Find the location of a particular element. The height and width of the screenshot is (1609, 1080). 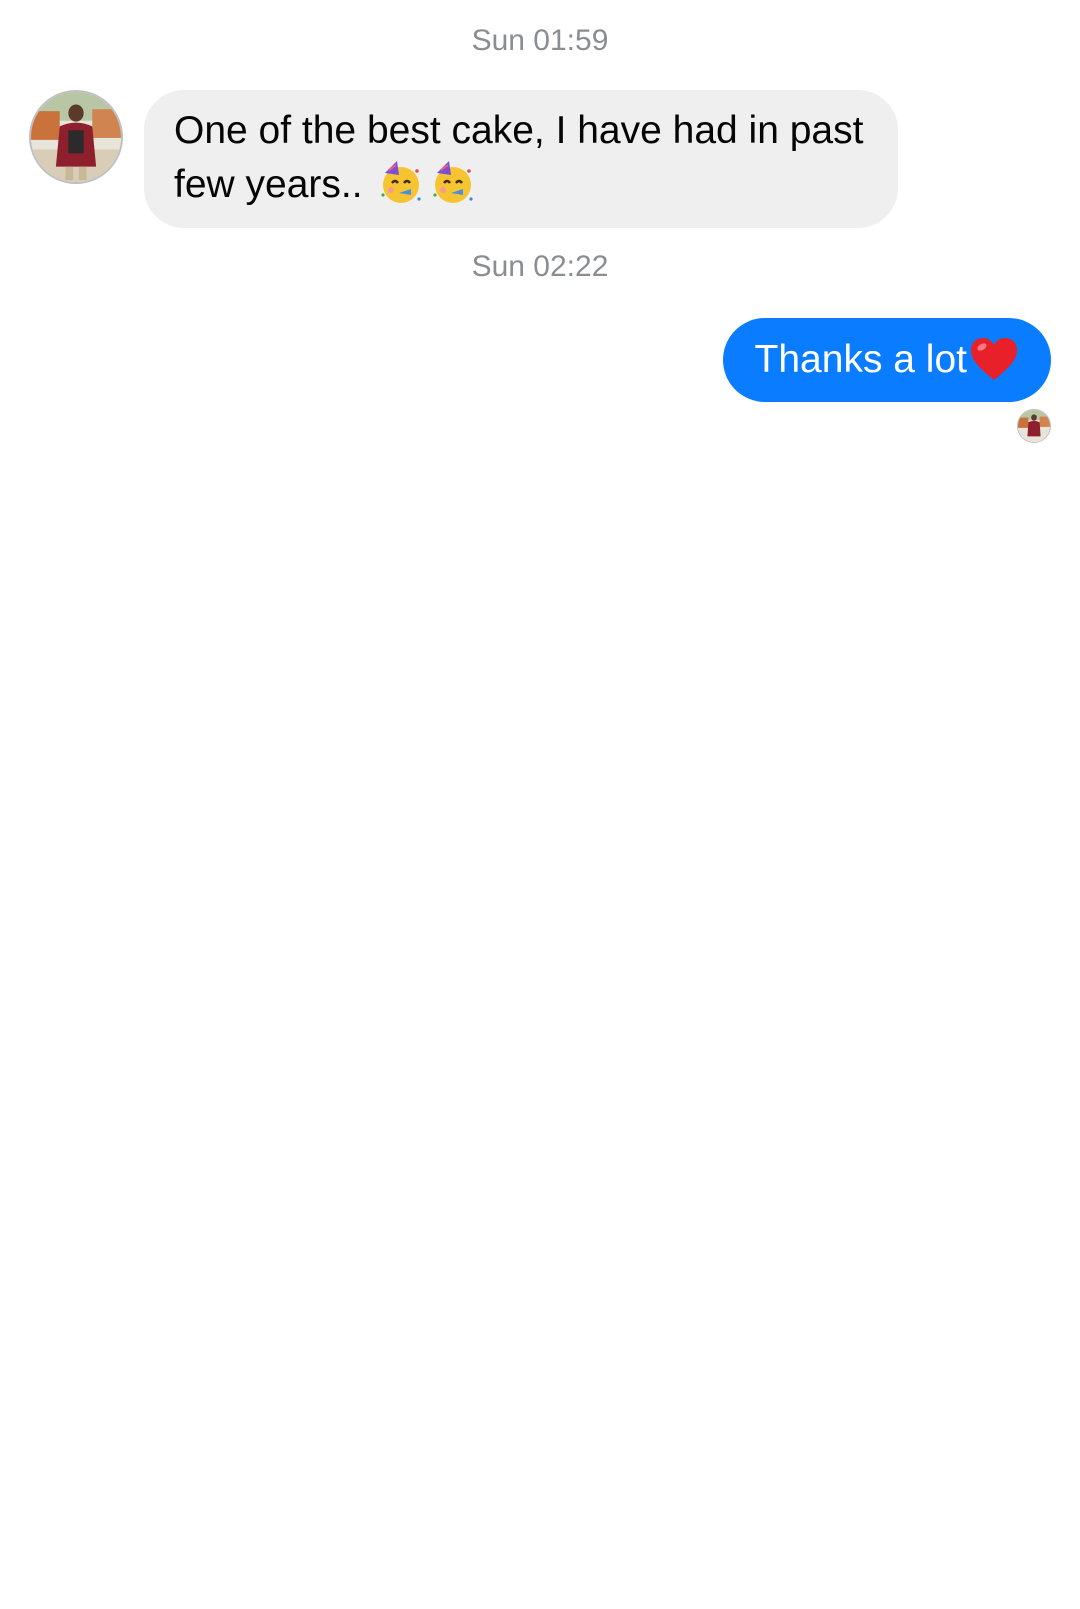

outgoing-message-bubble: Thanks a lot is located at coordinates (886, 360).